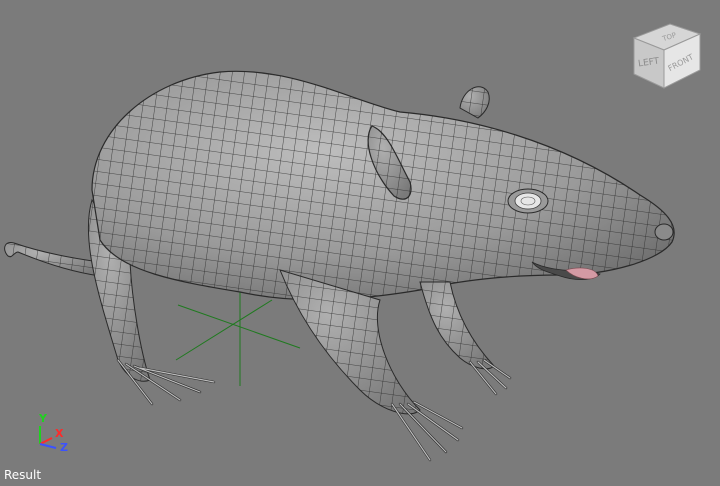 This screenshot has width=720, height=486. I want to click on axis-x-line, so click(46, 441).